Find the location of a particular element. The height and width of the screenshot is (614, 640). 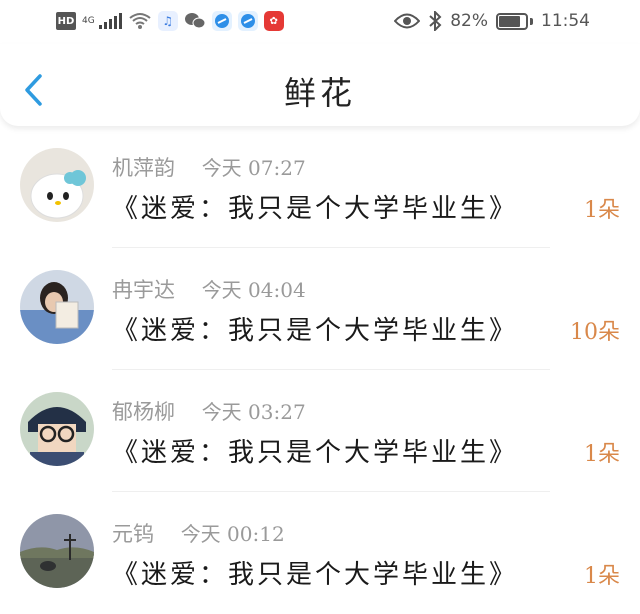

music-icon: ♫ is located at coordinates (167, 21).